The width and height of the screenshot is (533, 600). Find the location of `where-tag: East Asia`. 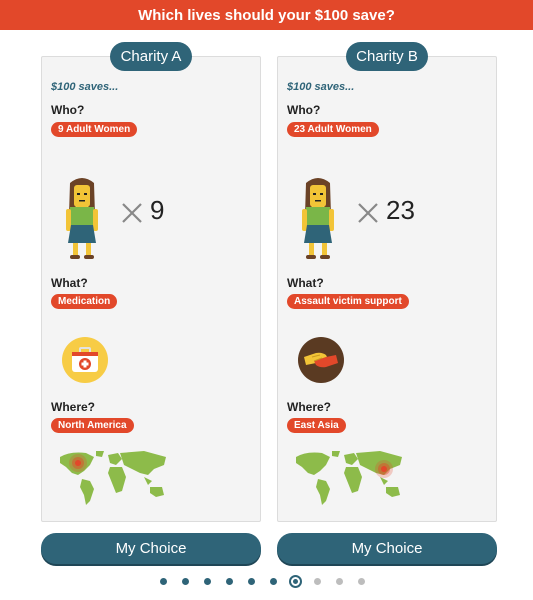

where-tag: East Asia is located at coordinates (316, 425).